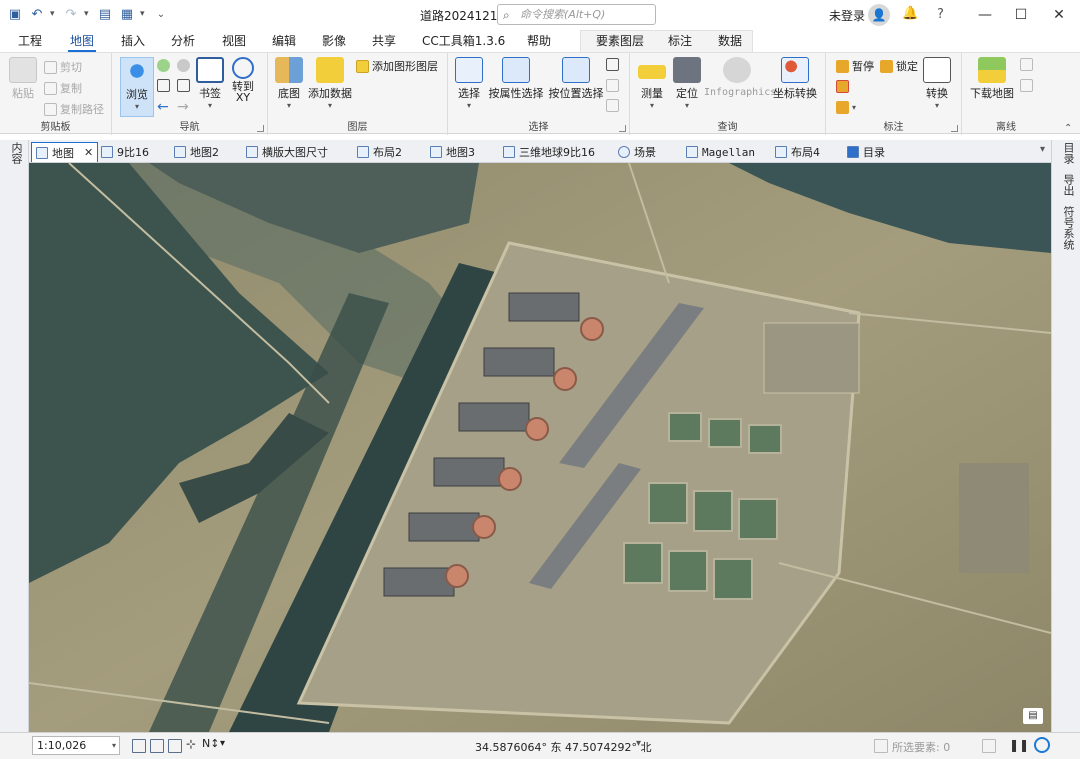 This screenshot has height=759, width=1080. Describe the element at coordinates (183, 65) in the screenshot. I see `full-extent-alt-button` at that location.